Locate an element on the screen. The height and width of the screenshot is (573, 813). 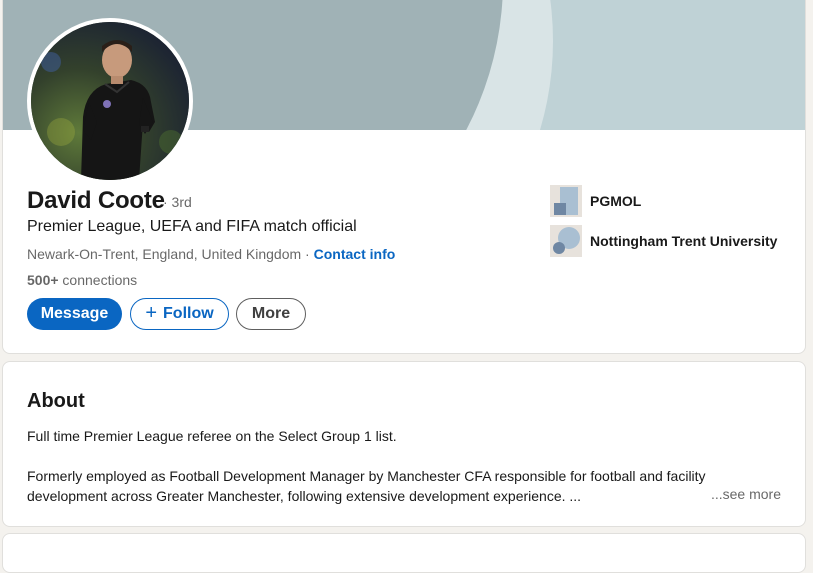
current-company-link: PGMOL is located at coordinates (595, 201).